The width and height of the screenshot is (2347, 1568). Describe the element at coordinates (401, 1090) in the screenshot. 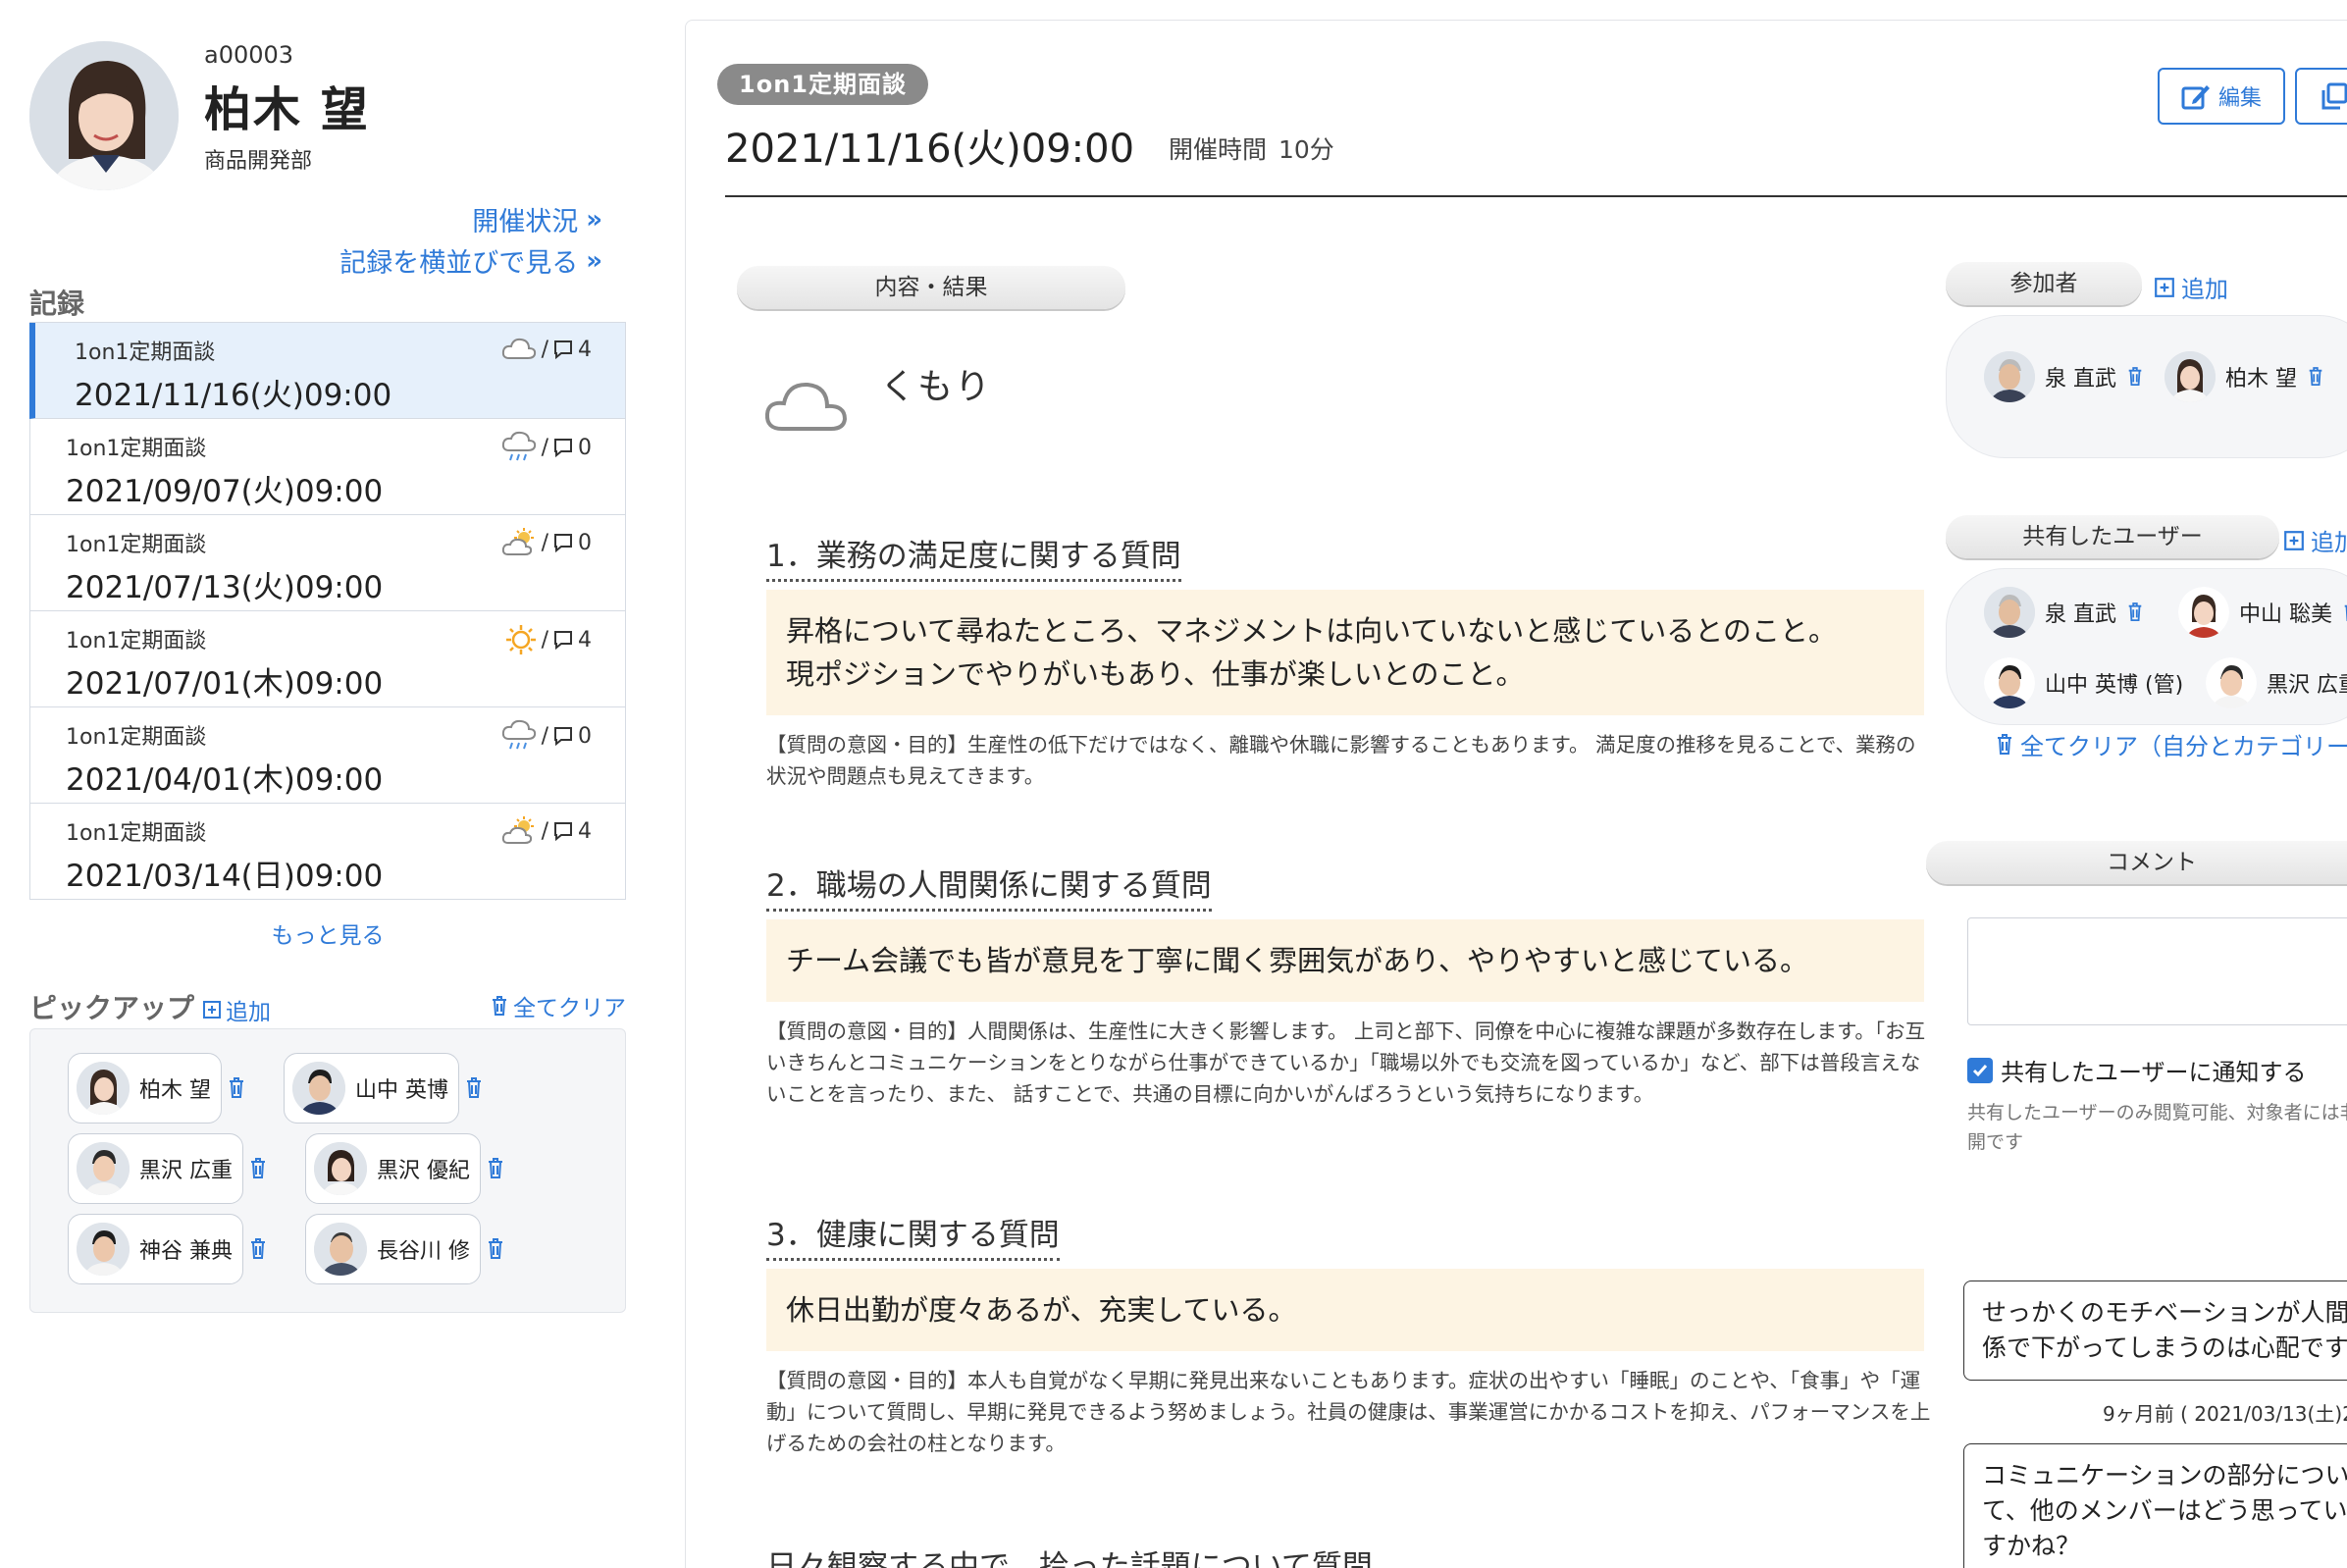

I see `pickup-person-name: 山中 英博` at that location.